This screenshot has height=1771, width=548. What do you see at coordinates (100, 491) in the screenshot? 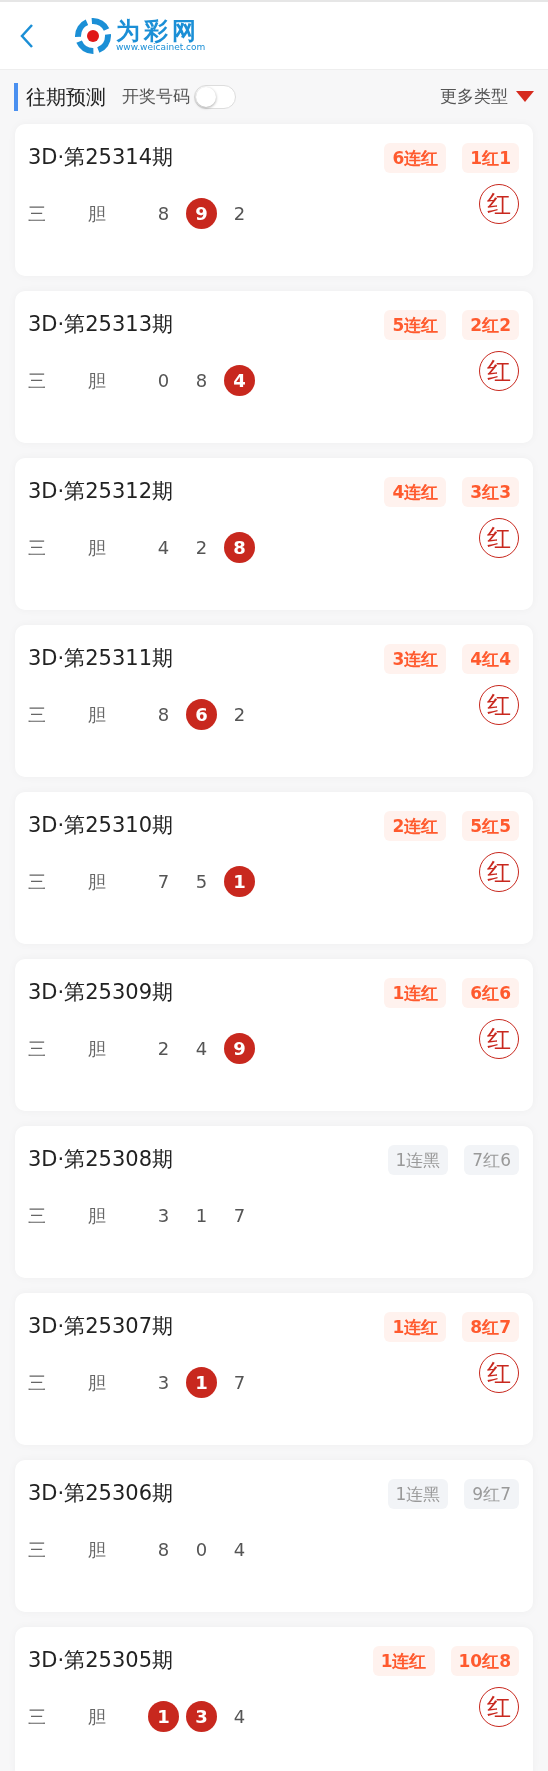
I see `issue-title: 3D·第25312期` at bounding box center [100, 491].